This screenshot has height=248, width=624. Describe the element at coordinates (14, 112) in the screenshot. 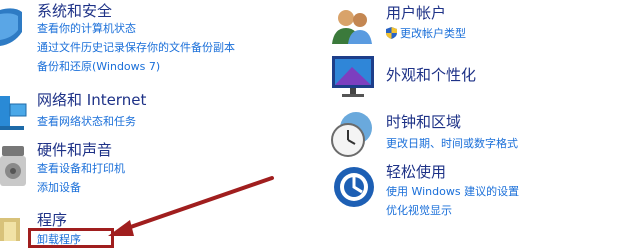

I see `network-internet-icon` at that location.